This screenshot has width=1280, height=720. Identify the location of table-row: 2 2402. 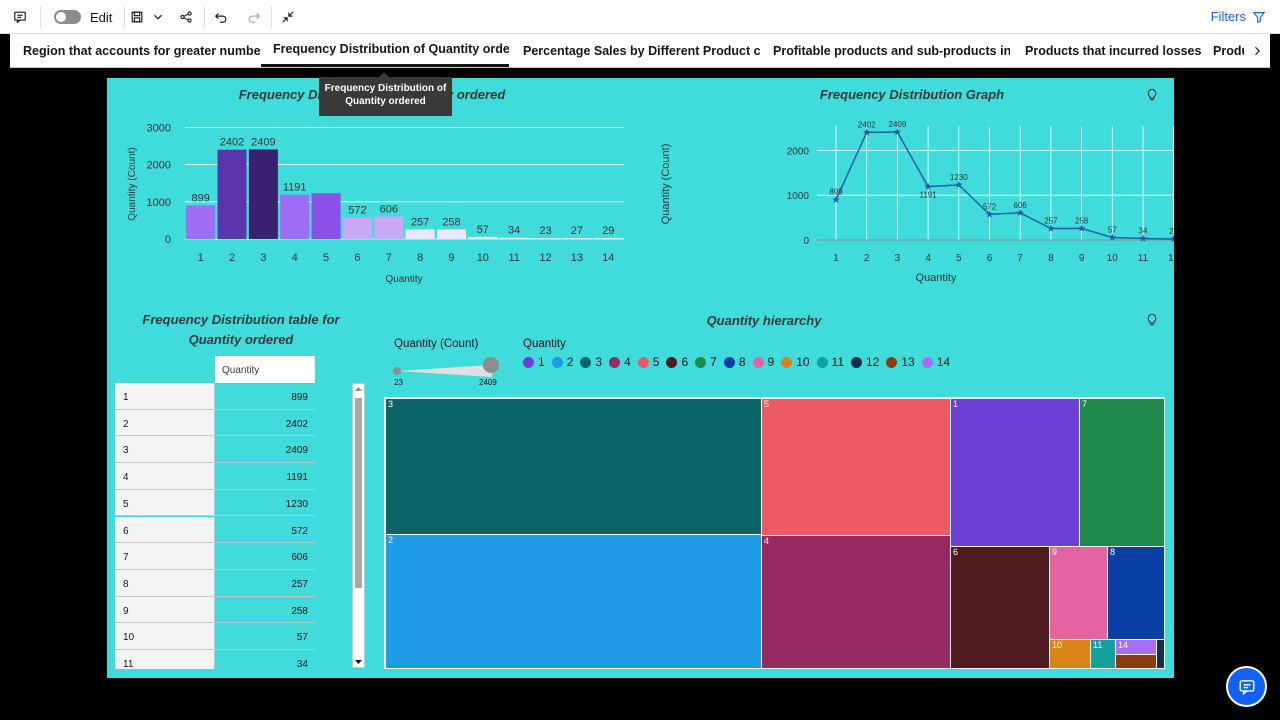
(215, 423).